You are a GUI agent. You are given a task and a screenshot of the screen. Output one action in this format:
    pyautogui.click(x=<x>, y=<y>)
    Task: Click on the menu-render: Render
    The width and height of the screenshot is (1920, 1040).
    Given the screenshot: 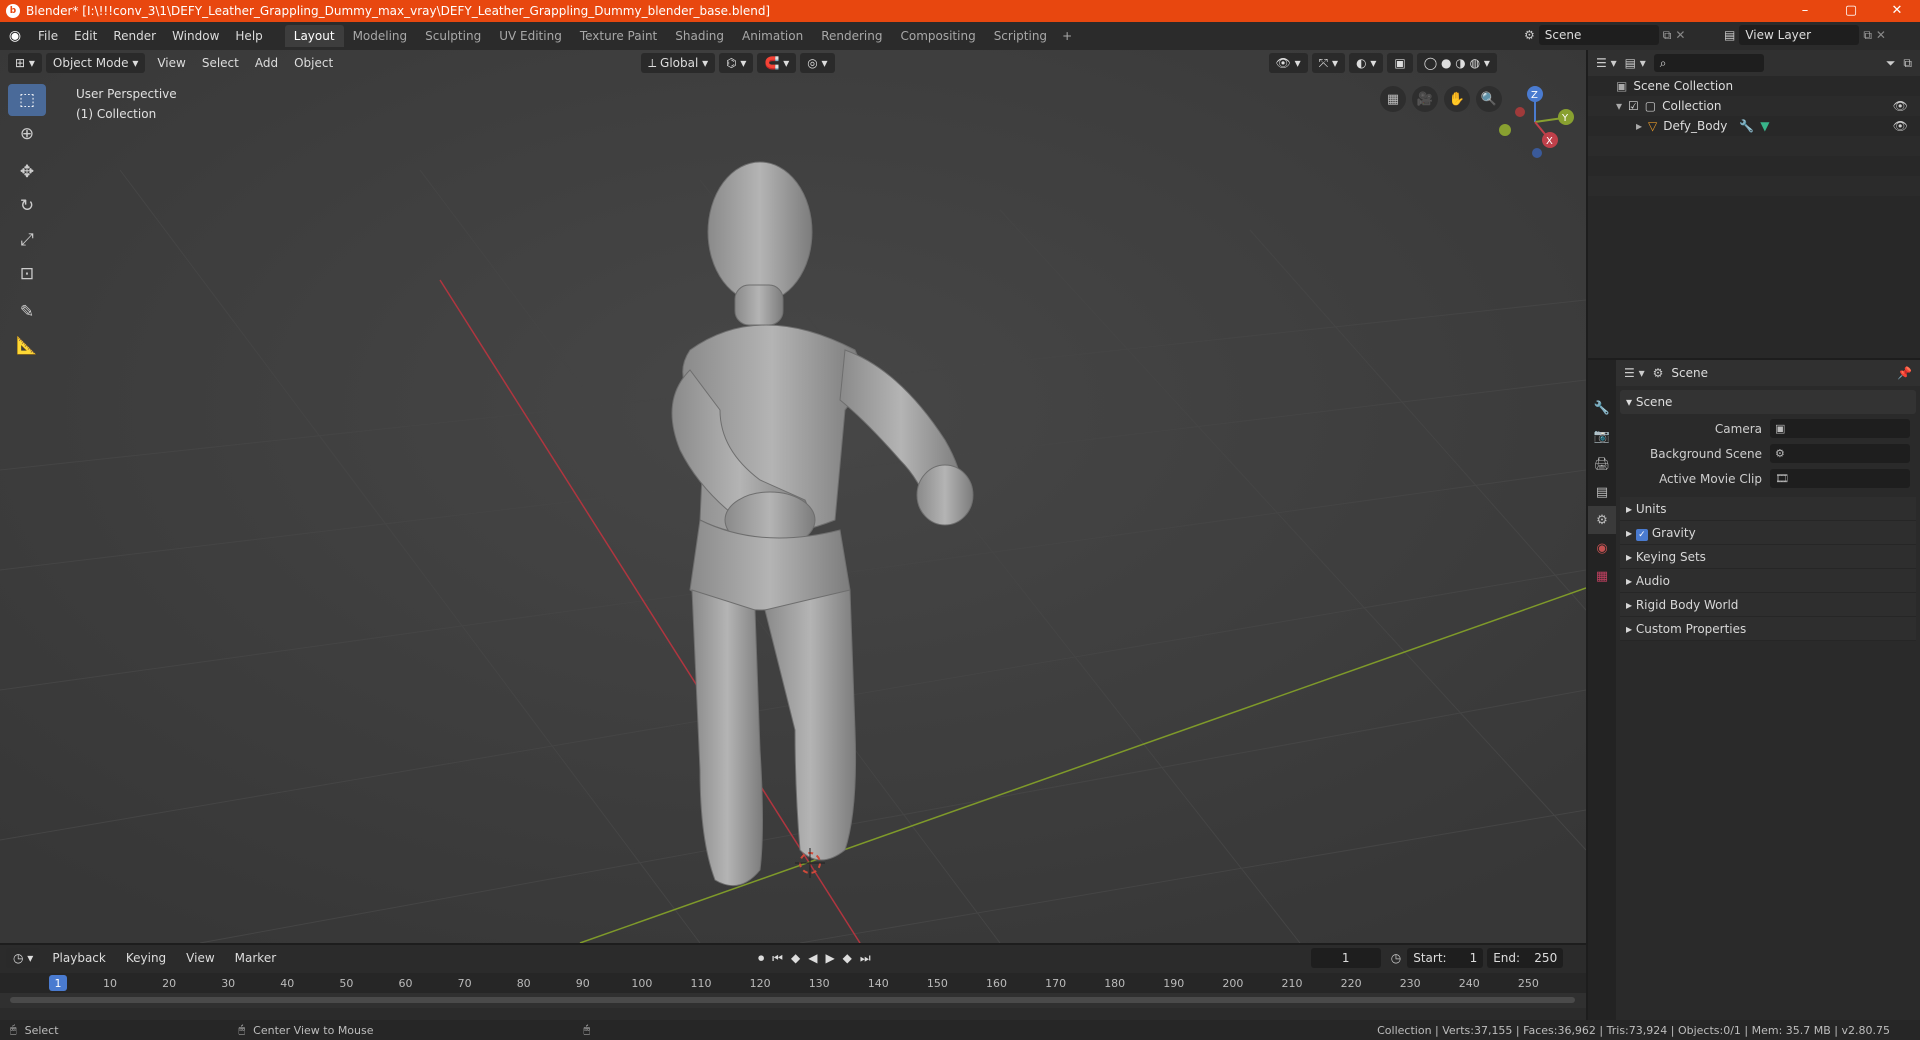 What is the action you would take?
    pyautogui.click(x=134, y=36)
    